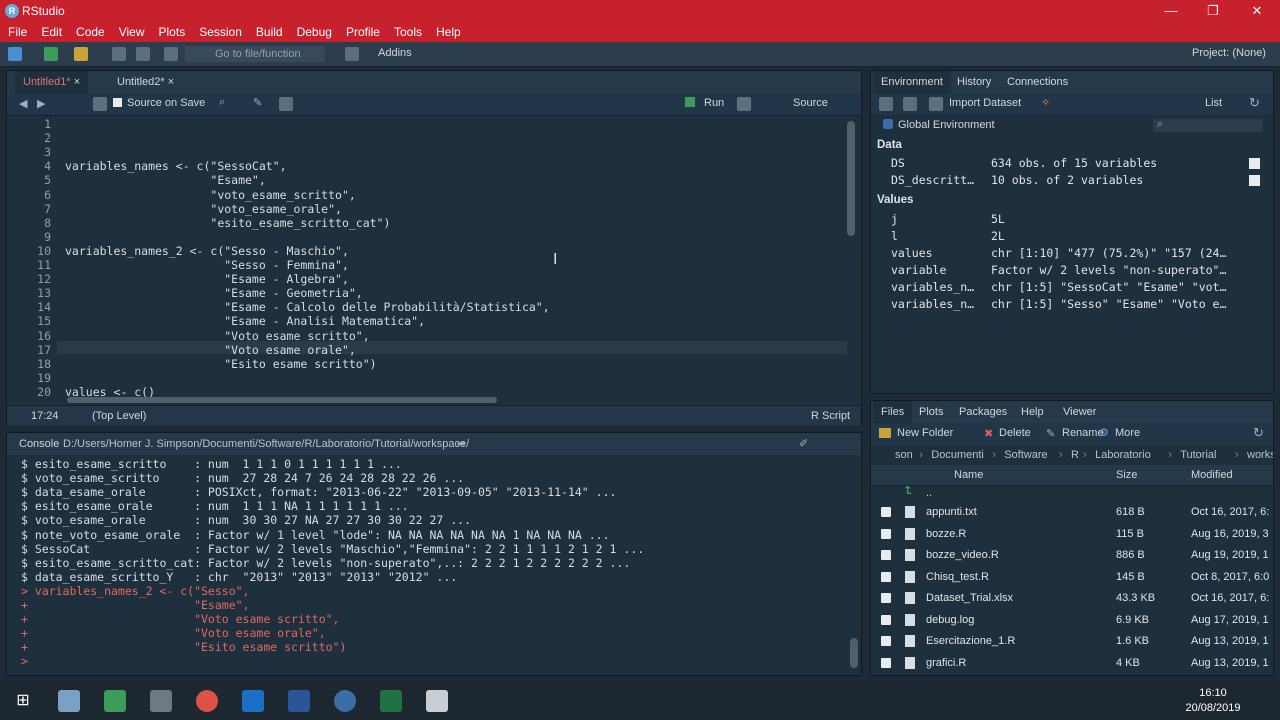 The width and height of the screenshot is (1280, 720). What do you see at coordinates (299, 701) in the screenshot?
I see `word-icon` at bounding box center [299, 701].